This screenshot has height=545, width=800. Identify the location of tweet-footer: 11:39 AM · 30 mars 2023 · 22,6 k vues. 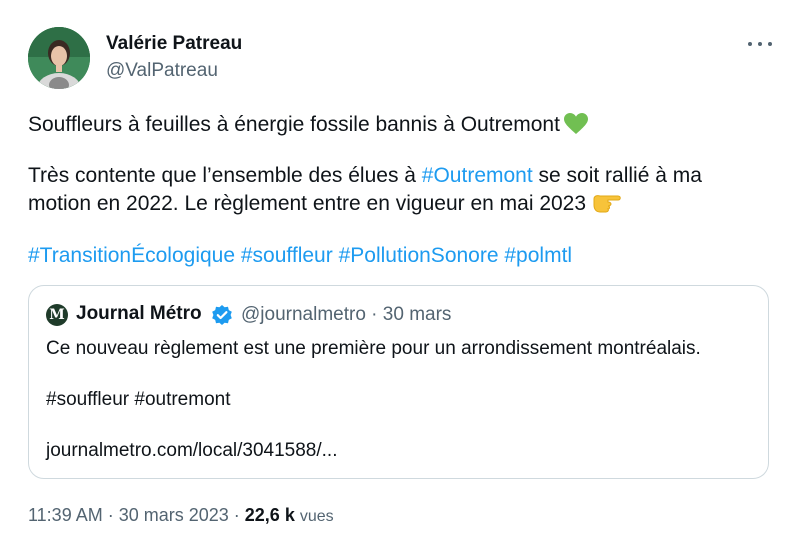
(181, 515).